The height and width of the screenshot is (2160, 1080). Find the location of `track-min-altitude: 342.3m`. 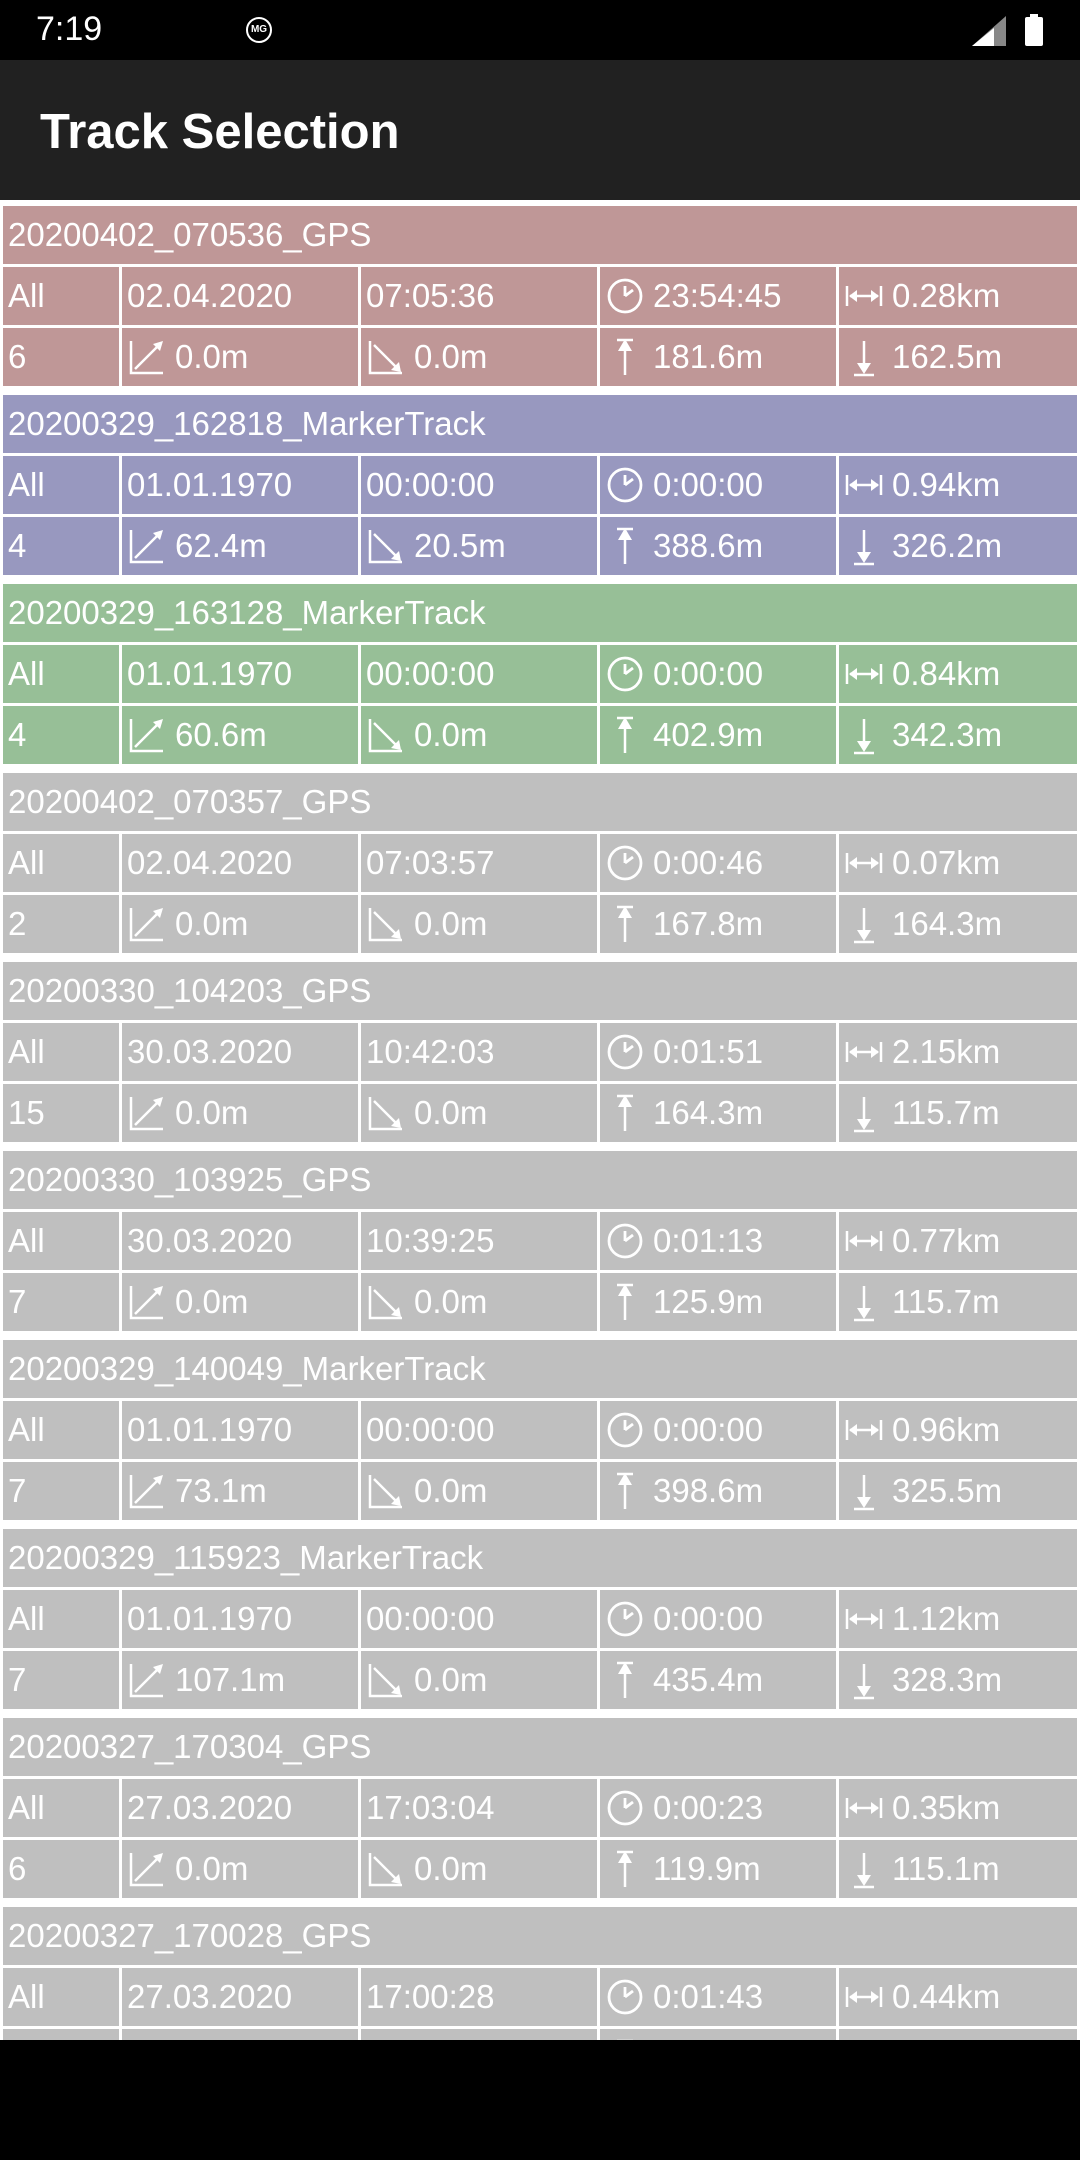

track-min-altitude: 342.3m is located at coordinates (958, 735).